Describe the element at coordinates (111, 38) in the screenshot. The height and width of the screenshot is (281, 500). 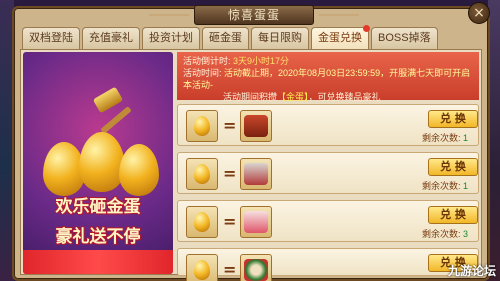
I see `tab-recharge-gift: 充值豪礼` at that location.